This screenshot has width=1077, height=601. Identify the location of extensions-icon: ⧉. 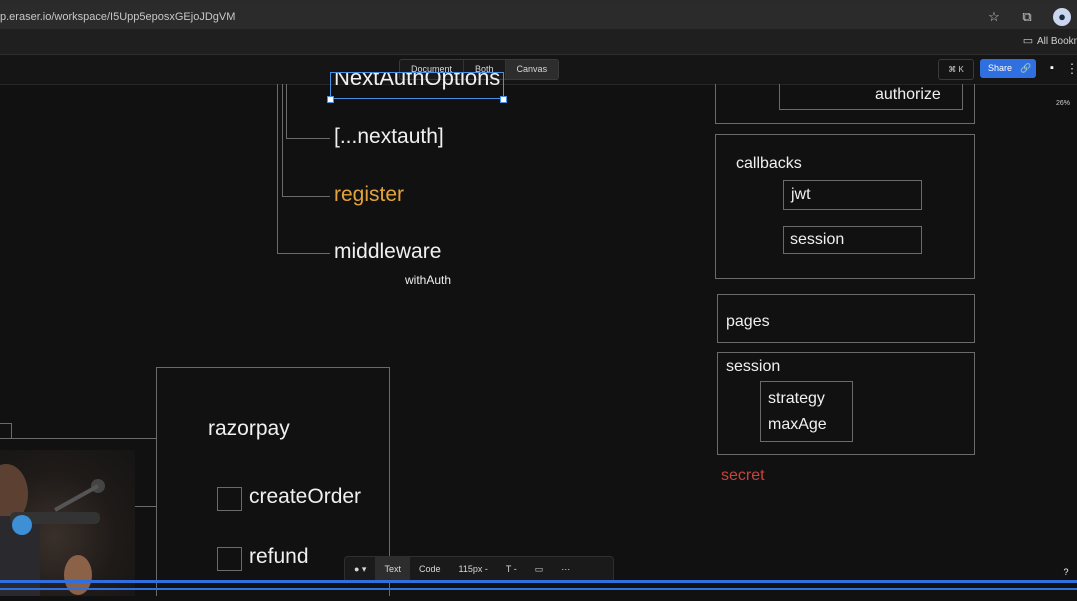
(1027, 17).